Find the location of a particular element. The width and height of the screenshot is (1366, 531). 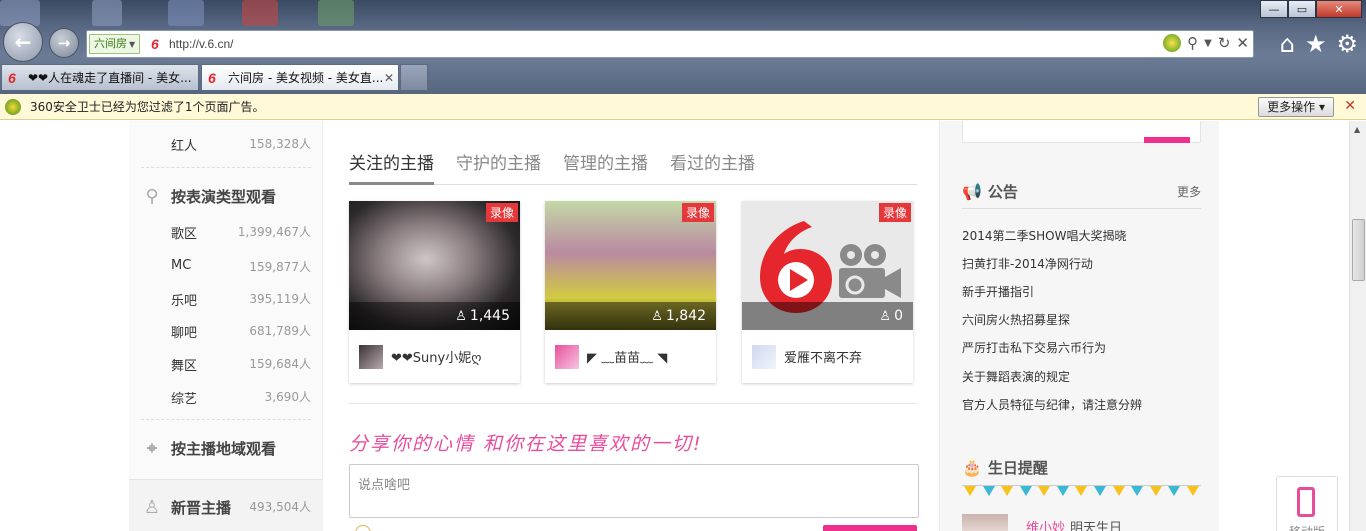

search-box is located at coordinates (1081, 132).